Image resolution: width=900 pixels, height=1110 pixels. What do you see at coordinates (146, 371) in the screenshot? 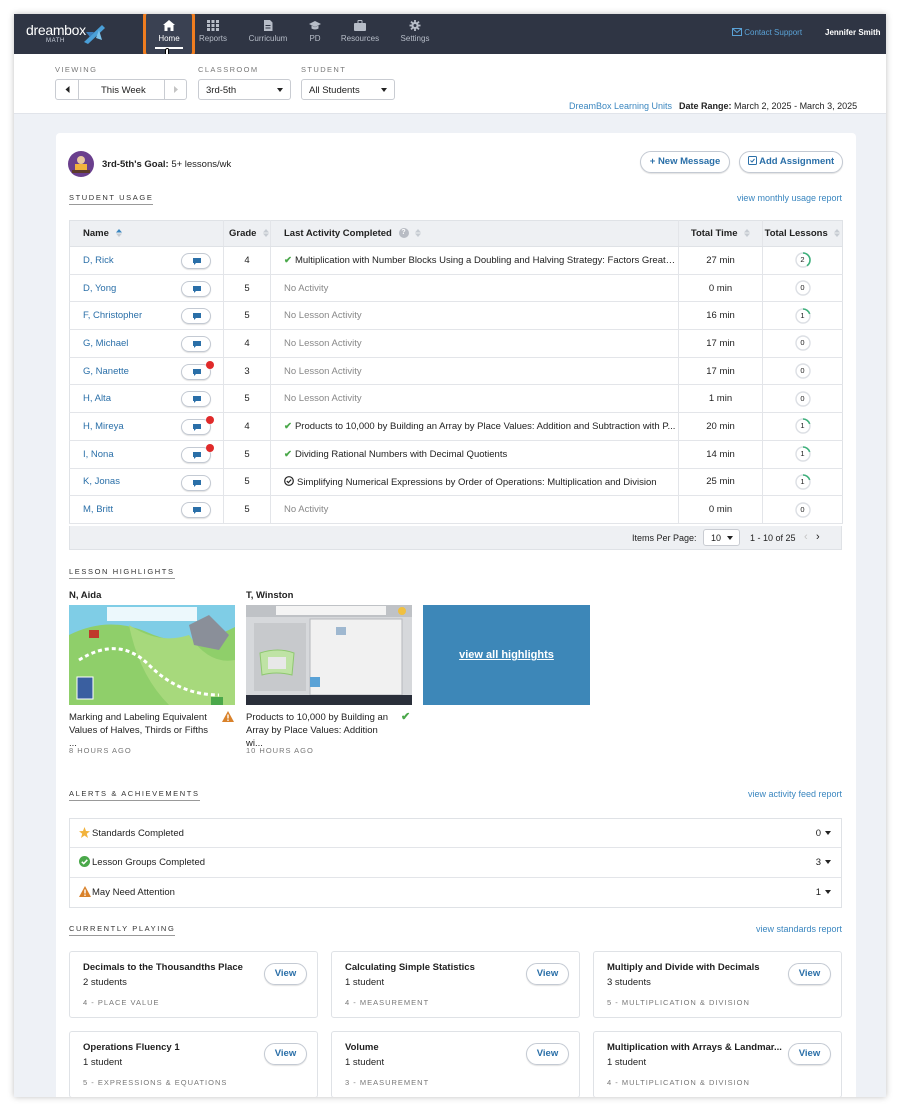
I see `student-name-cell: G, Nanette` at bounding box center [146, 371].